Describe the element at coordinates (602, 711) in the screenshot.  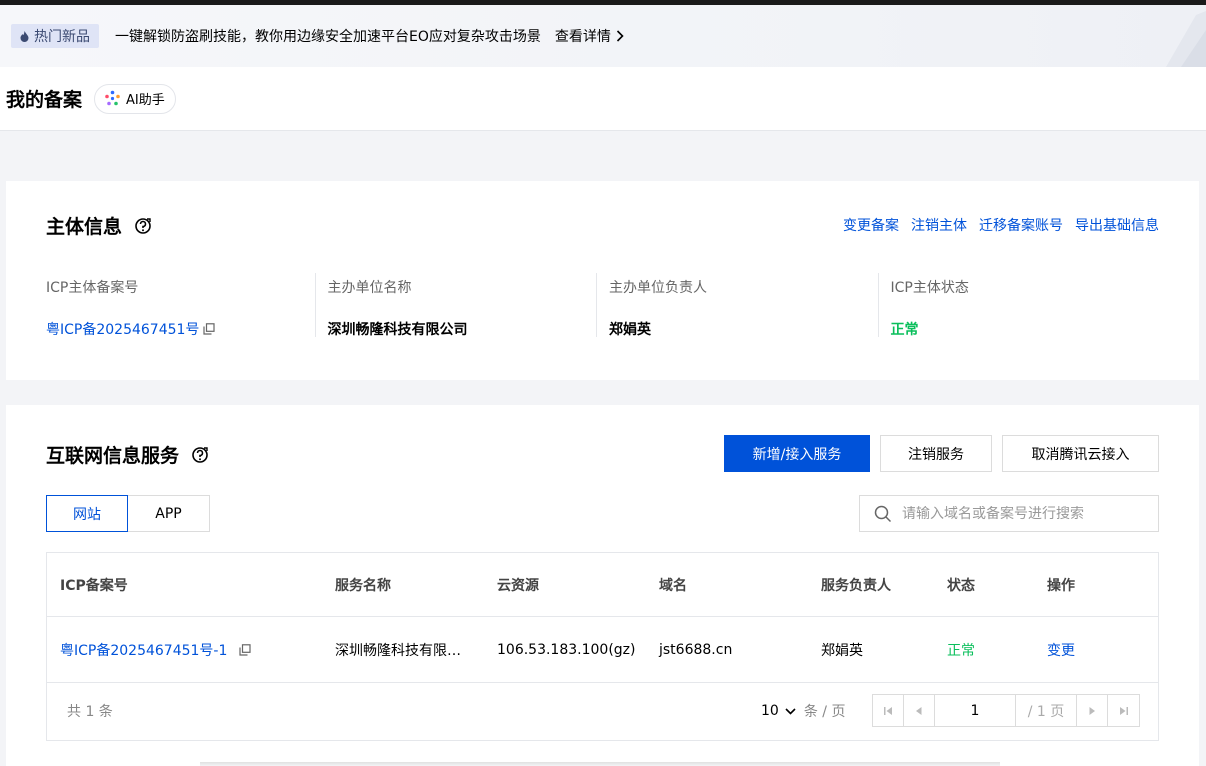
I see `table-footer: 共 1 条 10 条 / 页 1 / 1 页` at that location.